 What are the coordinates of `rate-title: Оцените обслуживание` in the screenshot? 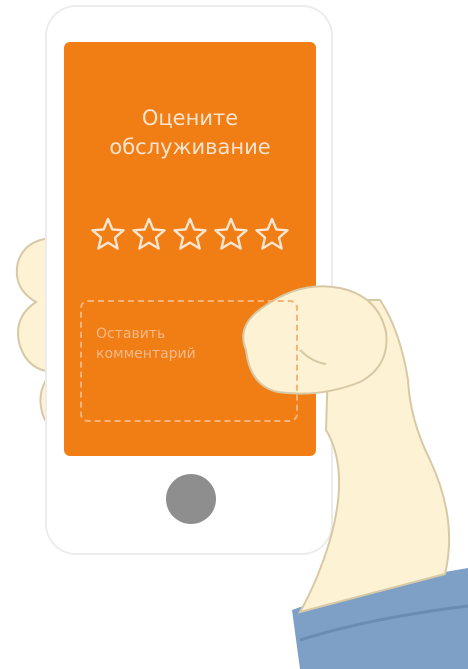 It's located at (190, 133).